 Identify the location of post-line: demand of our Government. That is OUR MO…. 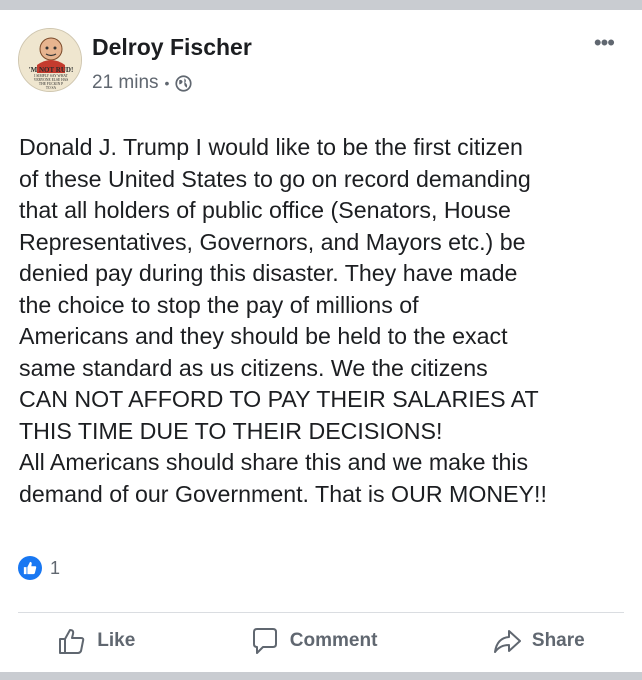
(283, 493).